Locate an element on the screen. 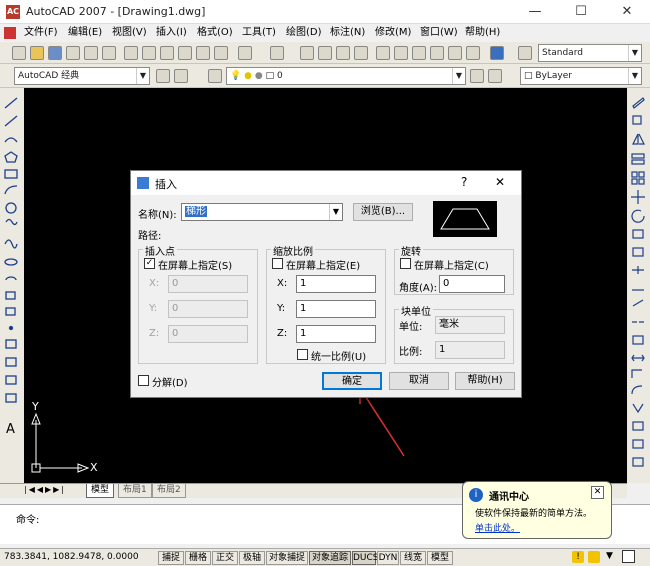 Image resolution: width=650 pixels, height=566 pixels. modify-toolbar-icons is located at coordinates (639, 286).